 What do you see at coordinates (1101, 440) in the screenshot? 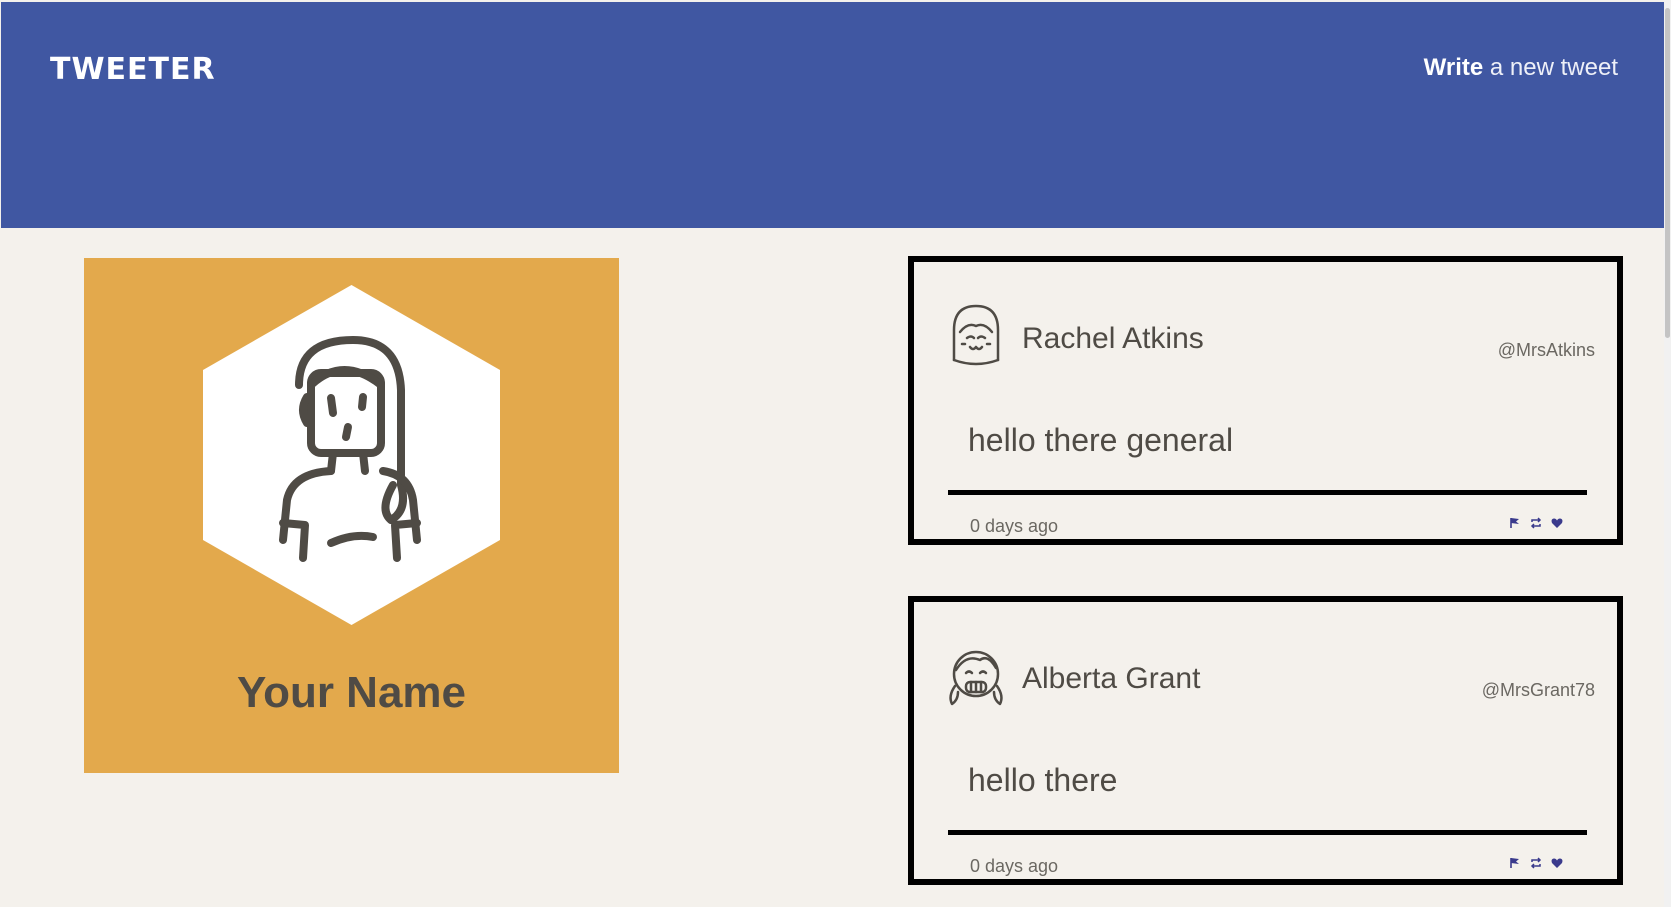
I see `tweet-content: hello there general` at bounding box center [1101, 440].